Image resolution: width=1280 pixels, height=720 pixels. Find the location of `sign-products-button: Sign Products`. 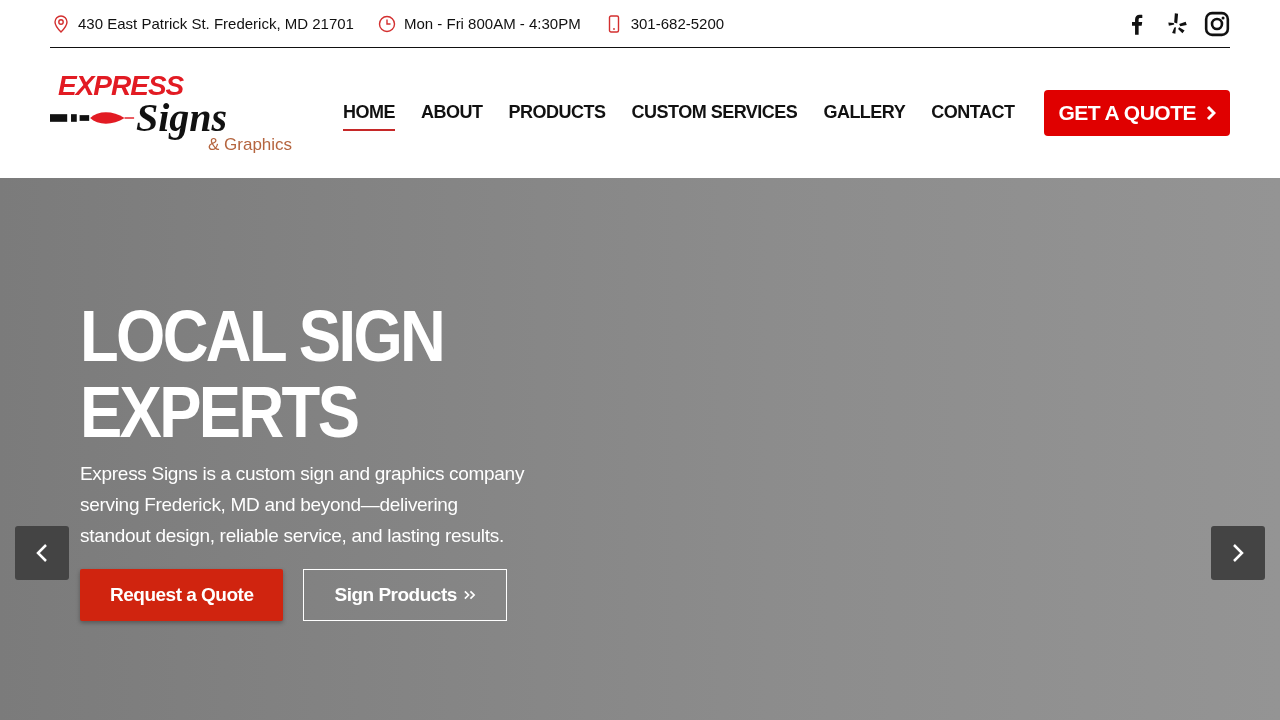

sign-products-button: Sign Products is located at coordinates (405, 594).